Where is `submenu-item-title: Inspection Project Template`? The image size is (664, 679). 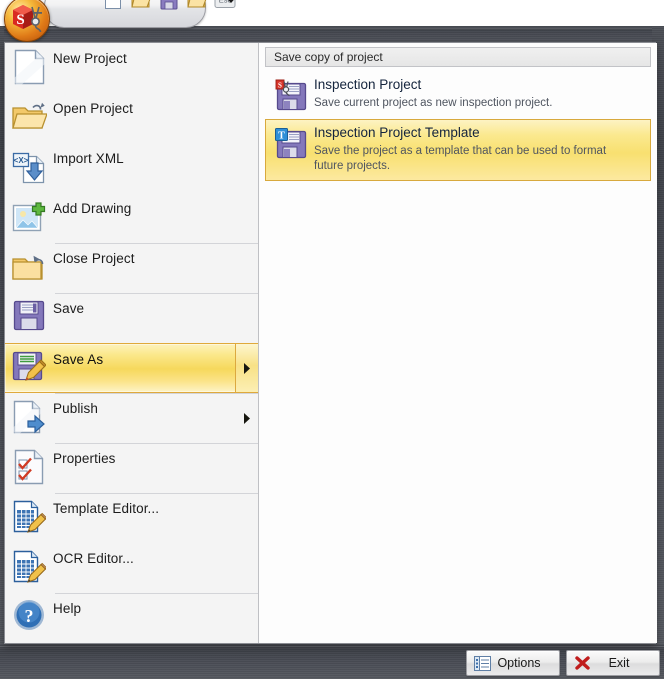
submenu-item-title: Inspection Project Template is located at coordinates (397, 132).